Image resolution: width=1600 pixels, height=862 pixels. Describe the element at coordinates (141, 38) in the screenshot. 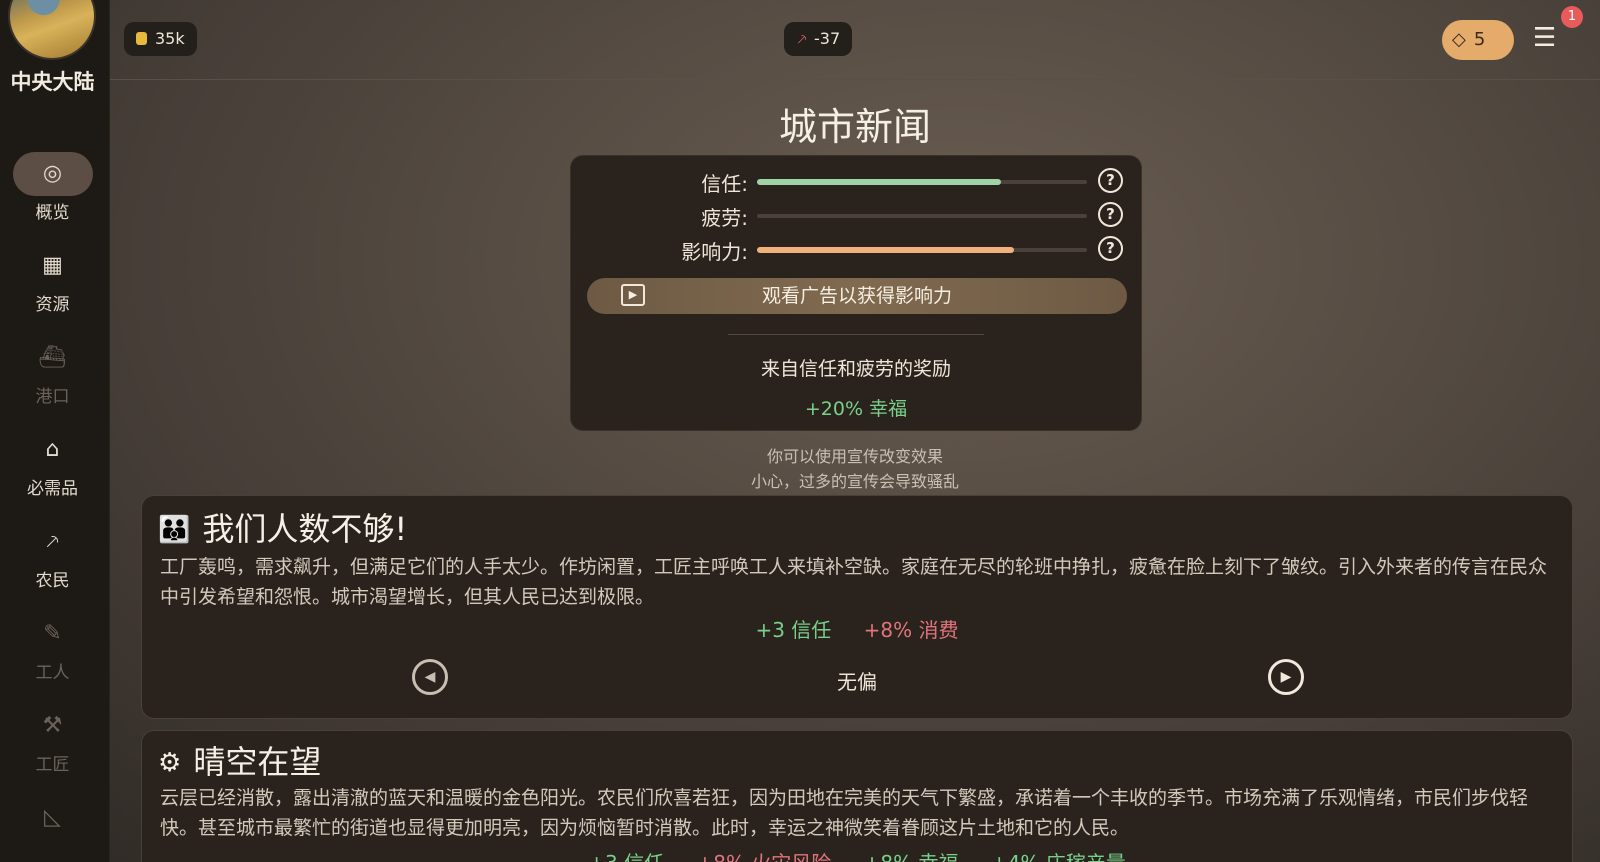

I see `coin-icon` at that location.